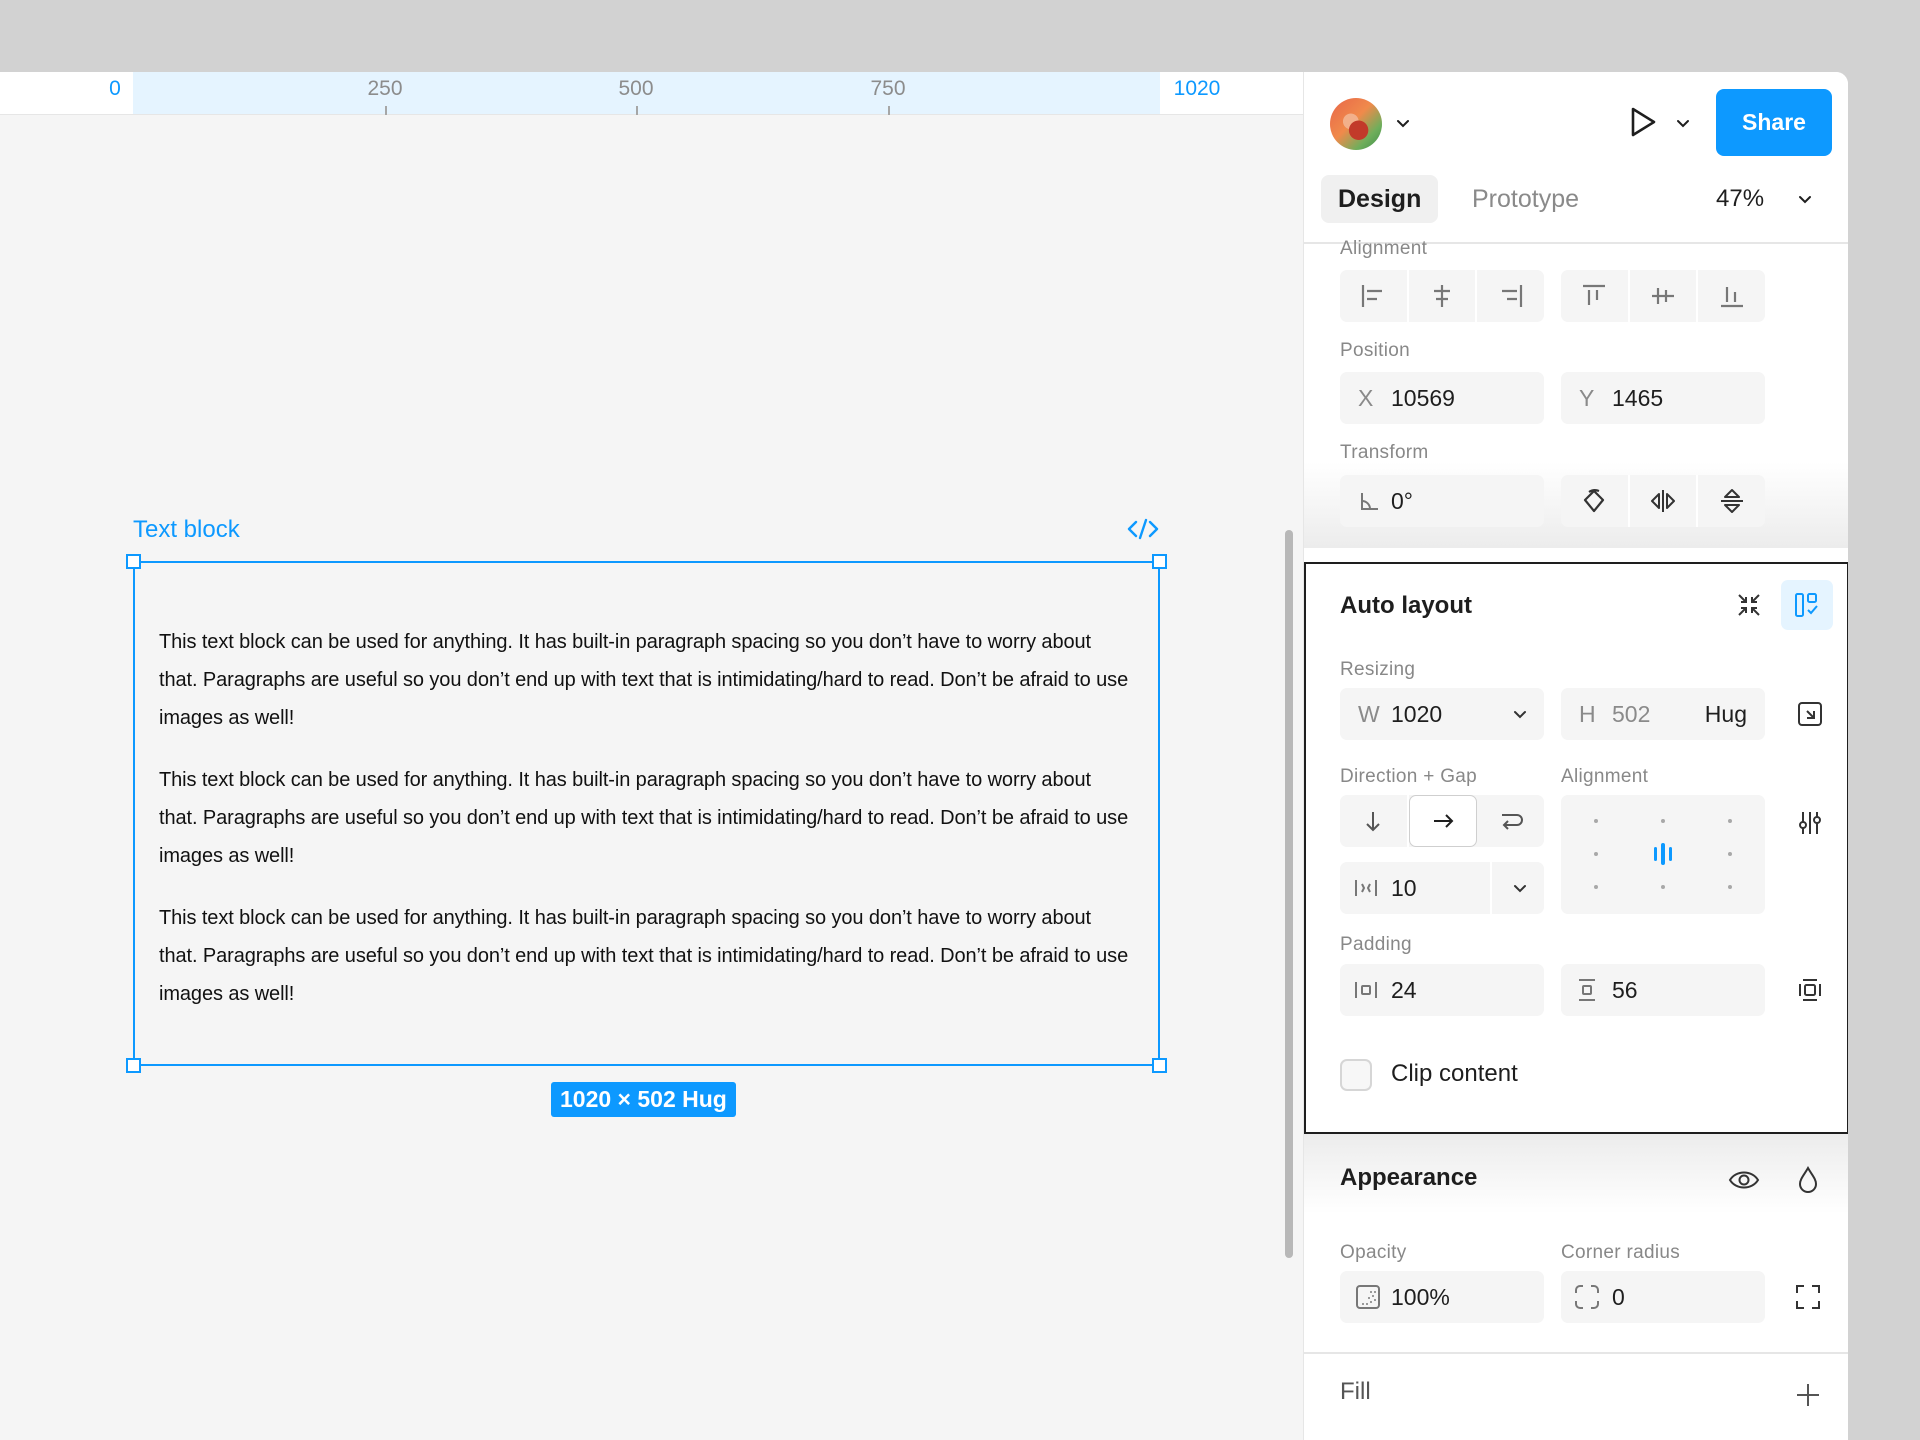 The height and width of the screenshot is (1440, 1920). I want to click on ruler-label: 0, so click(115, 88).